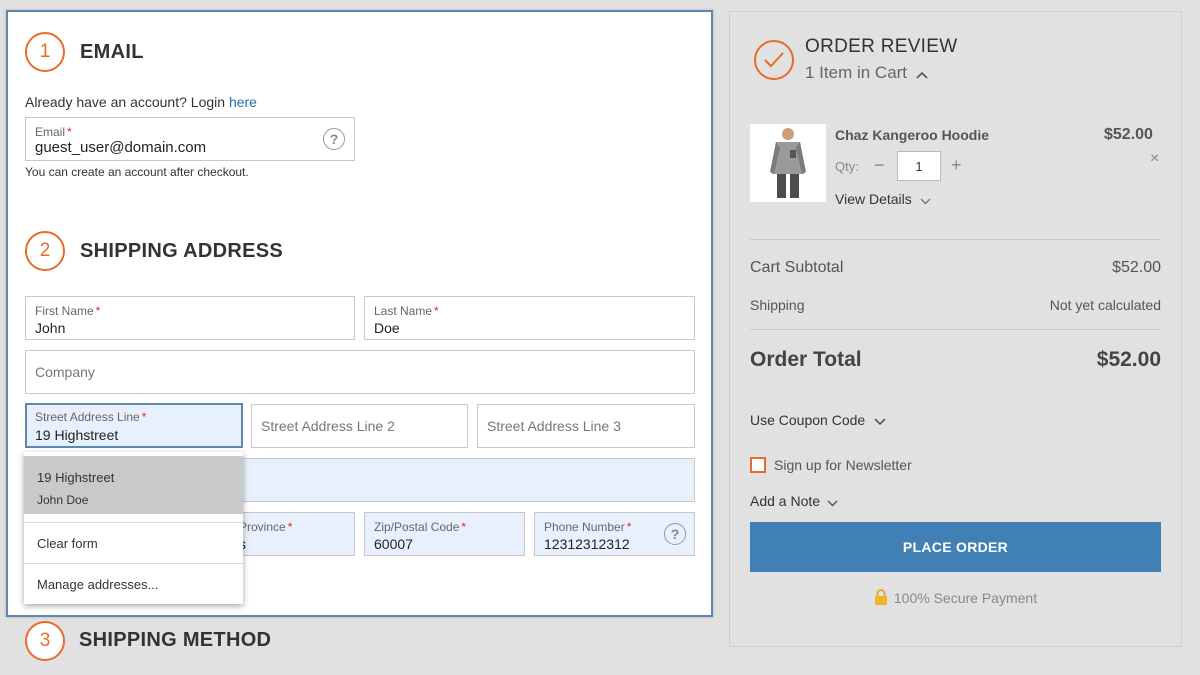  I want to click on zip-field: Zip/Postal Code * 60007, so click(444, 534).